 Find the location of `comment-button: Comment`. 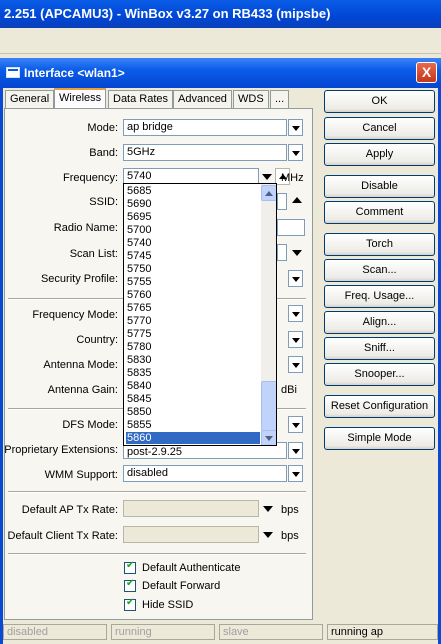

comment-button: Comment is located at coordinates (379, 212).